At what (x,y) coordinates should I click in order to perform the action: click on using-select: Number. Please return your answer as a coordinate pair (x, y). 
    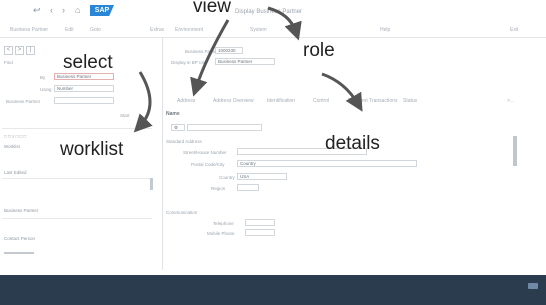
    Looking at the image, I should click on (84, 88).